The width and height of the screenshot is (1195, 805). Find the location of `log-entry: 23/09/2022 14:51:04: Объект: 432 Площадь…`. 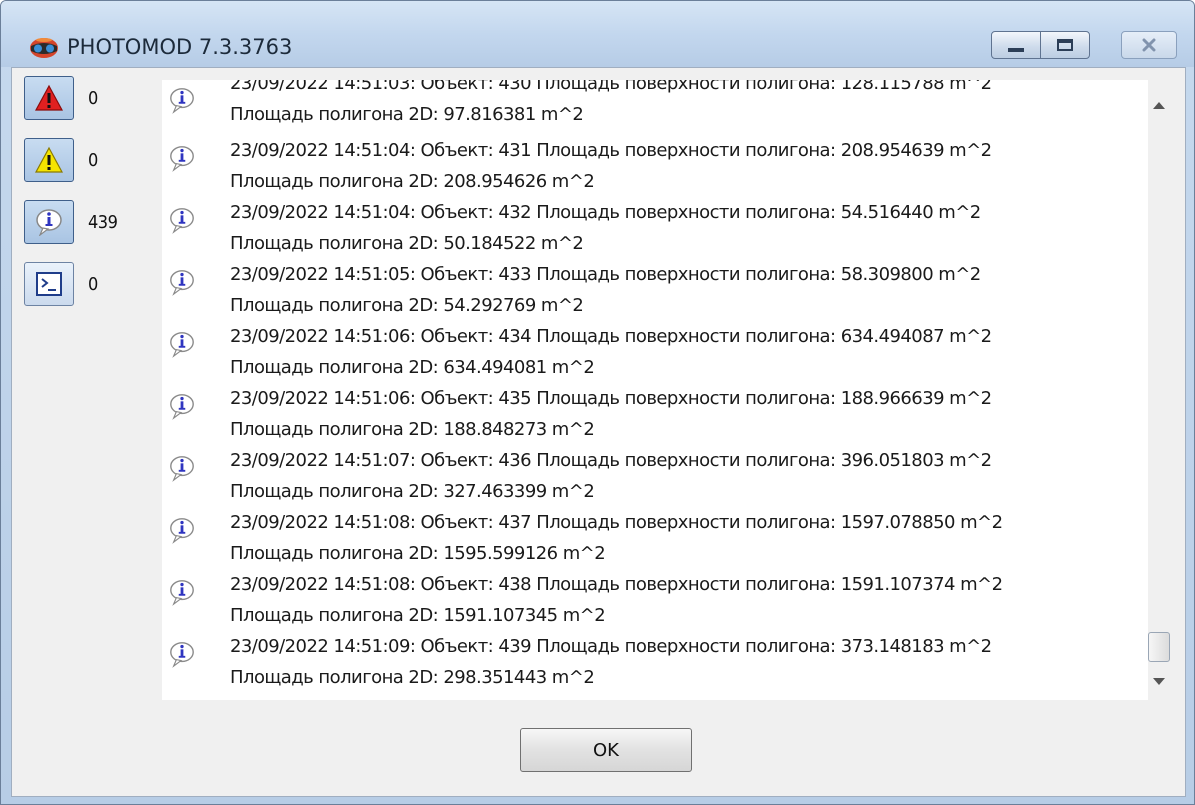

log-entry: 23/09/2022 14:51:04: Объект: 432 Площадь… is located at coordinates (647, 234).